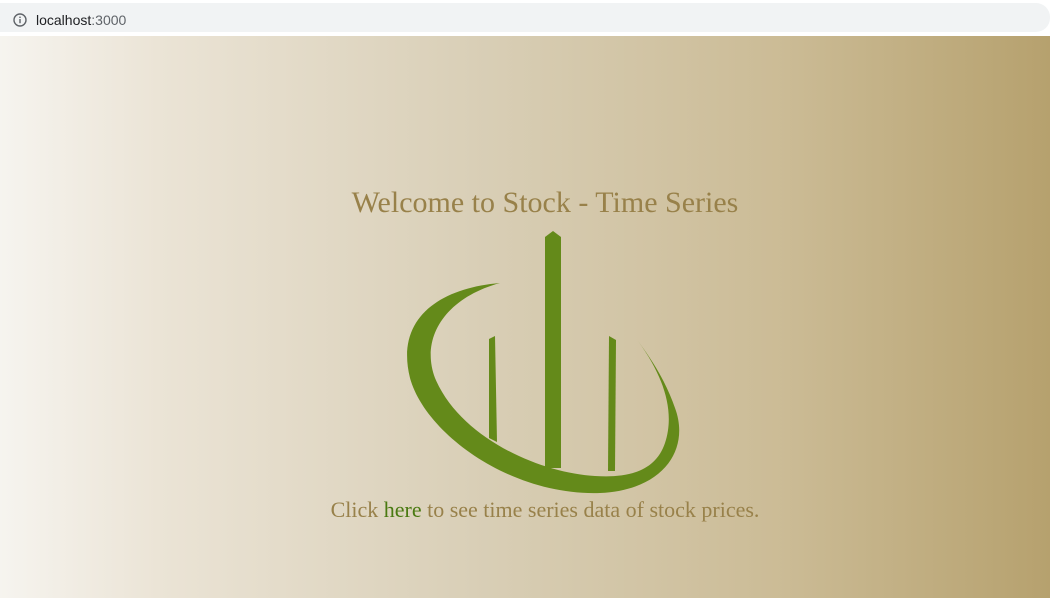 The height and width of the screenshot is (598, 1050). What do you see at coordinates (543, 388) in the screenshot?
I see `logo-swoosh` at bounding box center [543, 388].